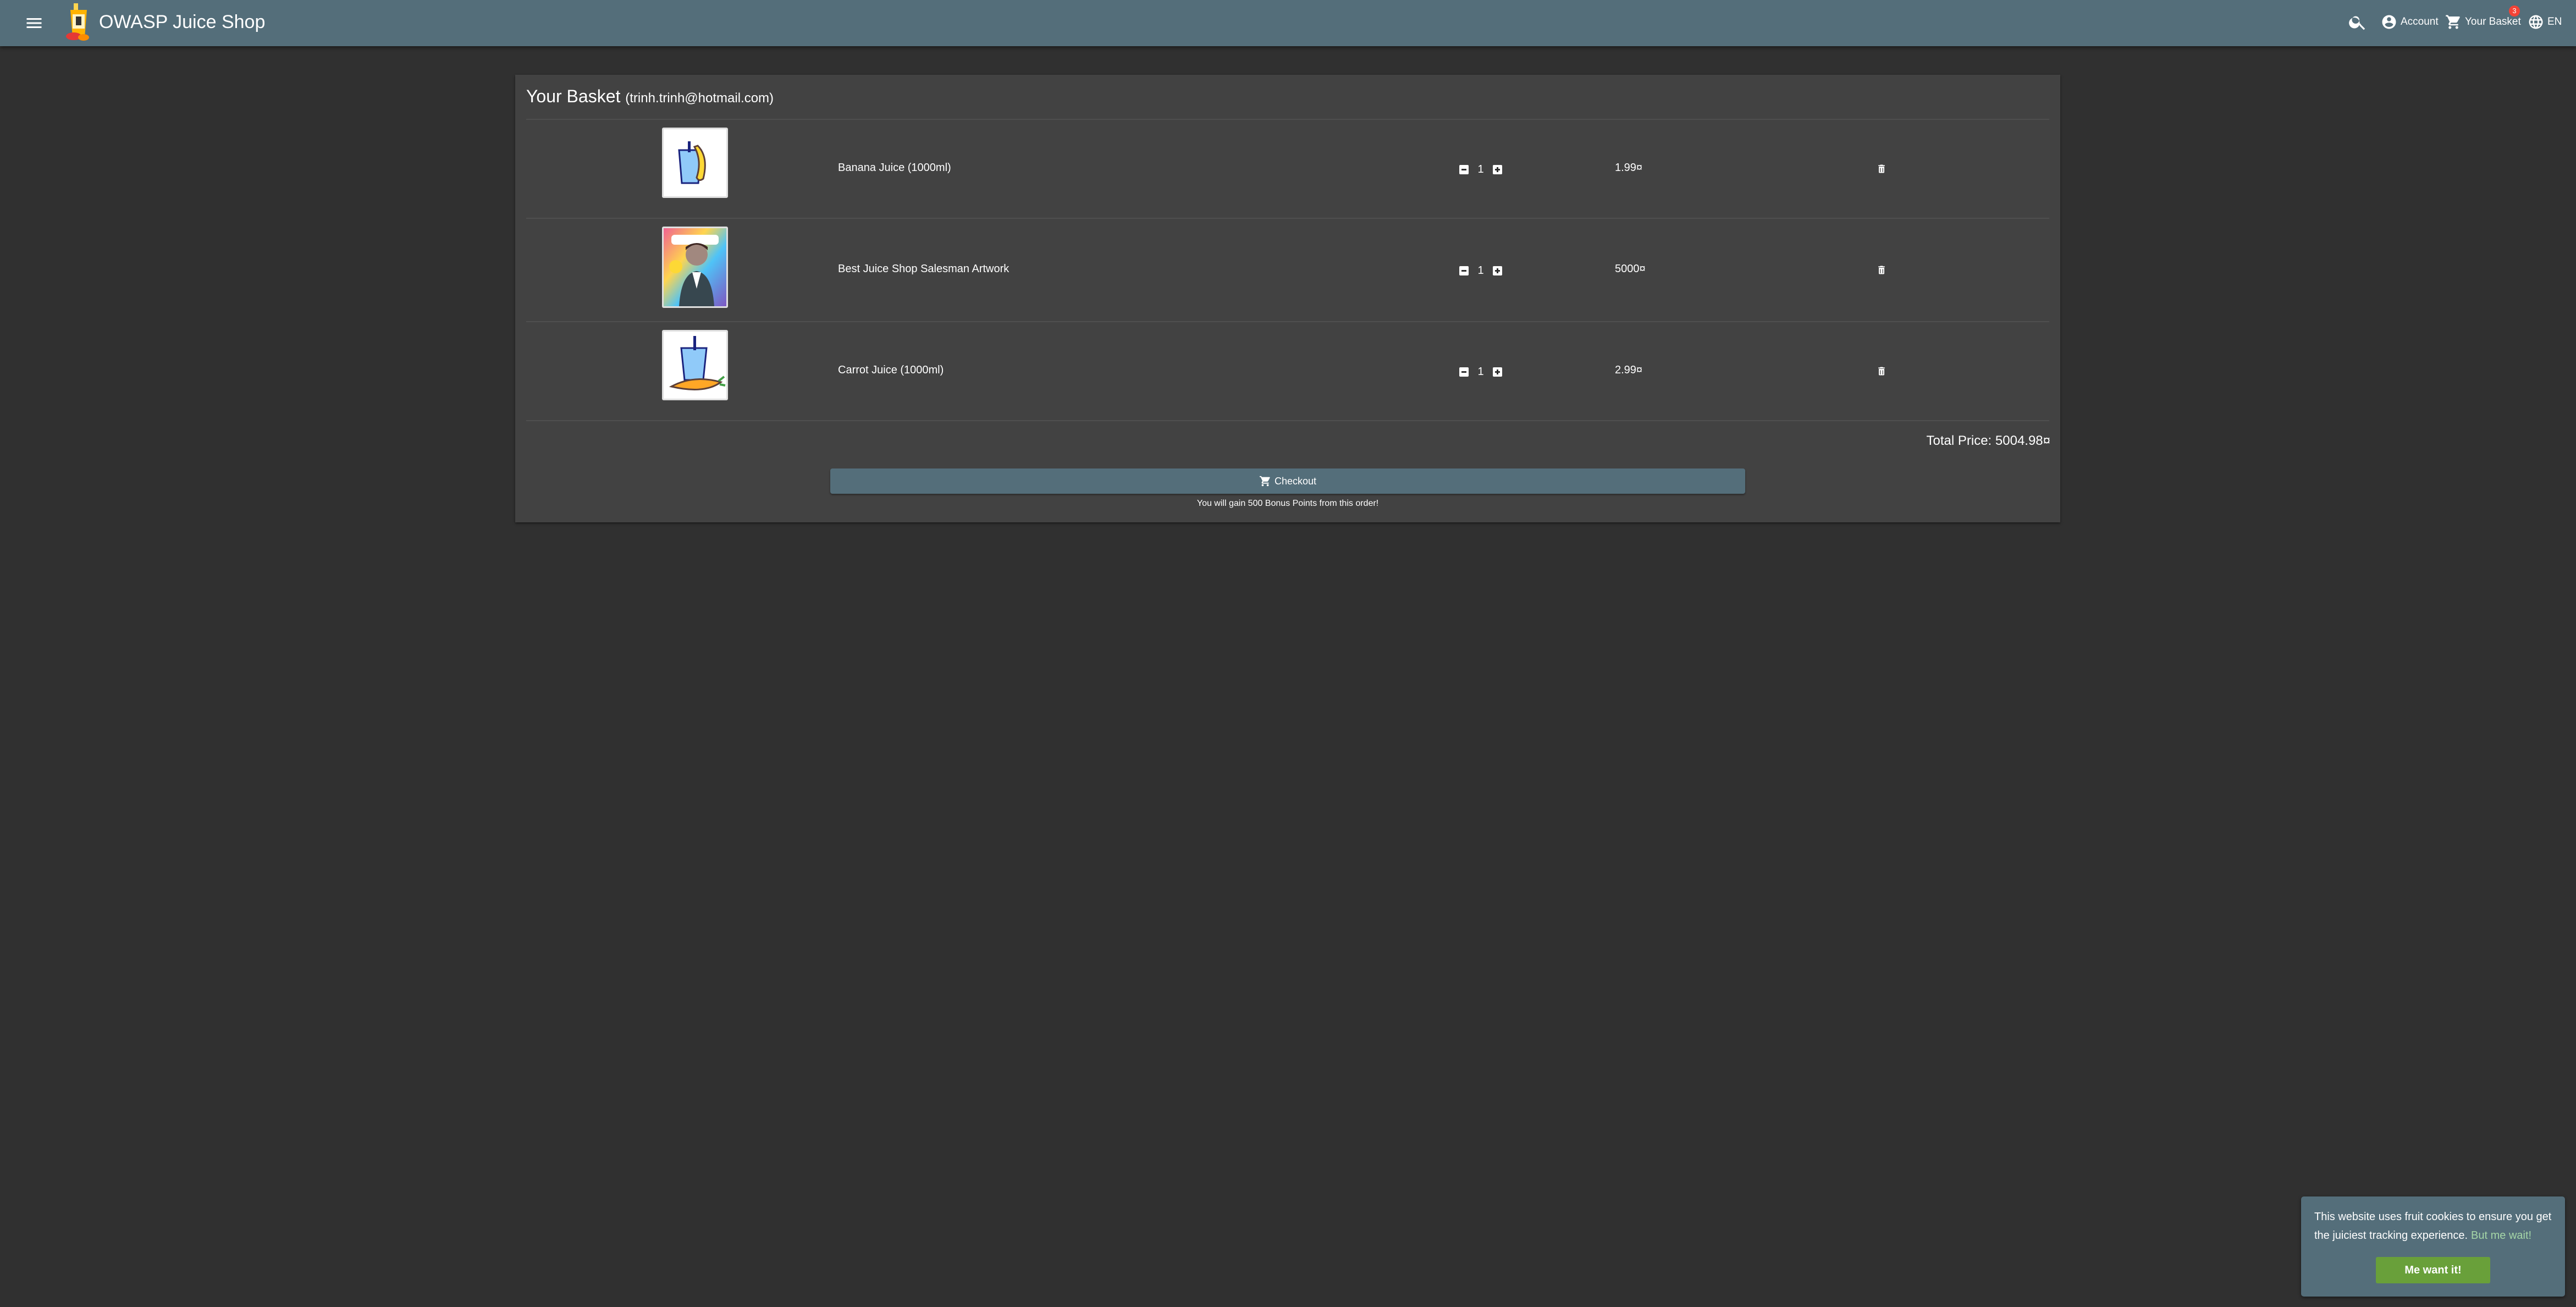  I want to click on product-name: Carrot Juice (1000ml), so click(891, 370).